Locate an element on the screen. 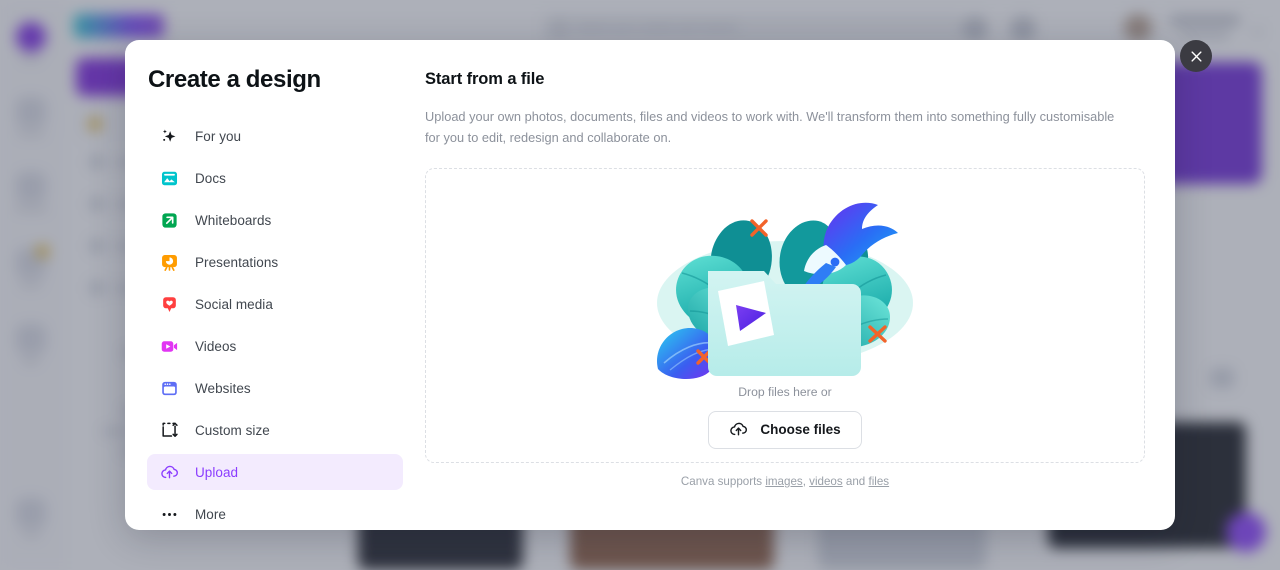  link-images: images is located at coordinates (783, 481).